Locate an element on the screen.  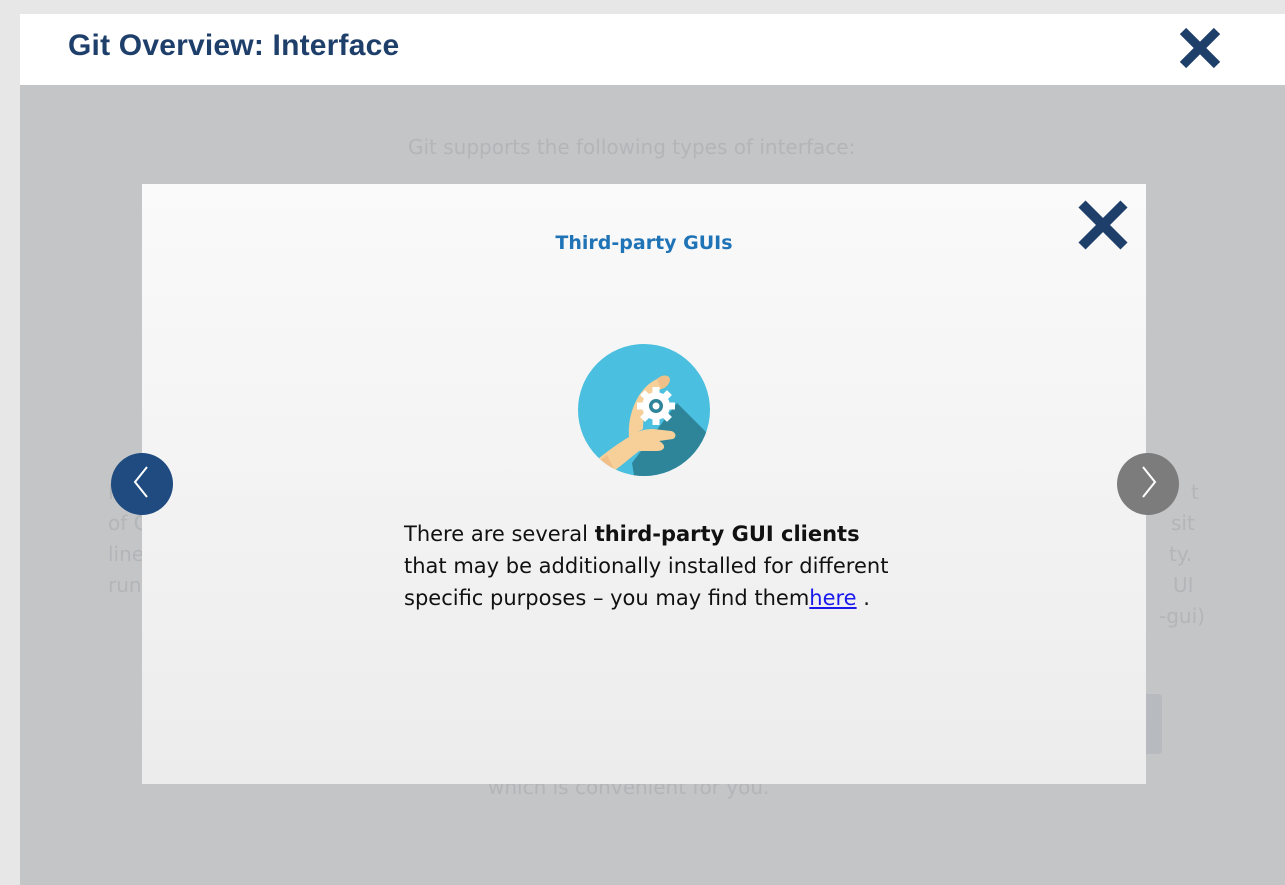
hand-holding-gear-icon is located at coordinates (644, 410).